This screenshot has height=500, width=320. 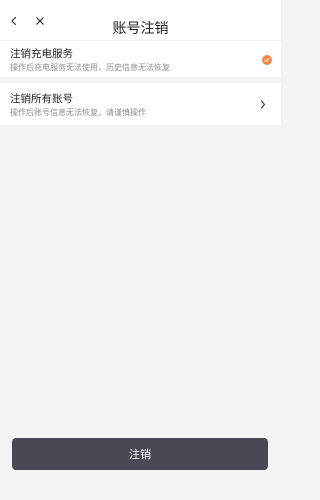 I want to click on option-cancel-all-accounts: 注销所有账号 操作后账号信息无法恢复，请谨慎操作, so click(x=140, y=104).